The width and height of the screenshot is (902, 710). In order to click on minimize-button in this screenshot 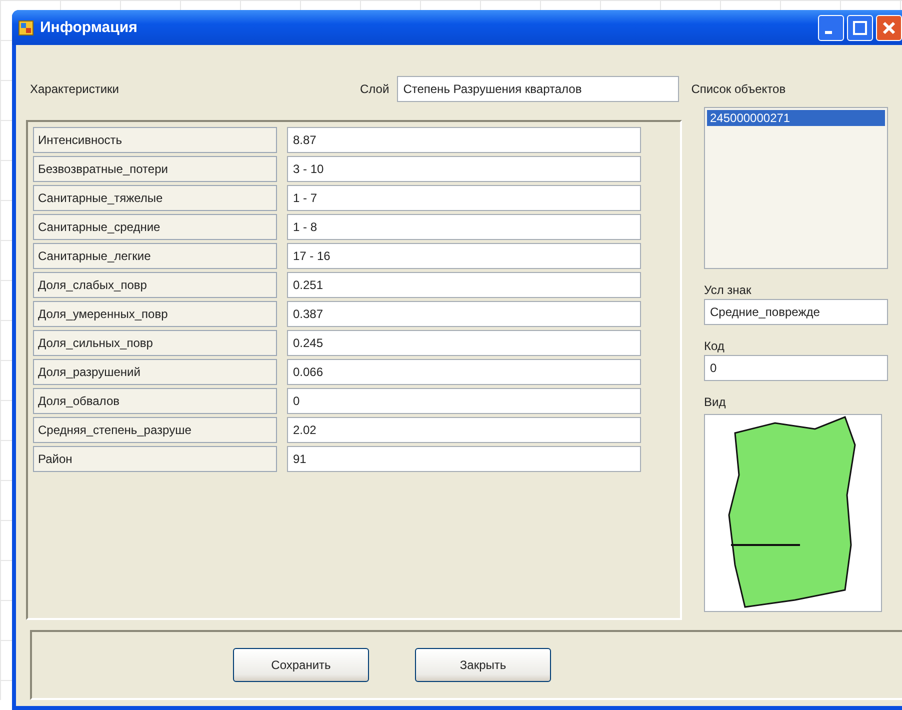, I will do `click(831, 27)`.